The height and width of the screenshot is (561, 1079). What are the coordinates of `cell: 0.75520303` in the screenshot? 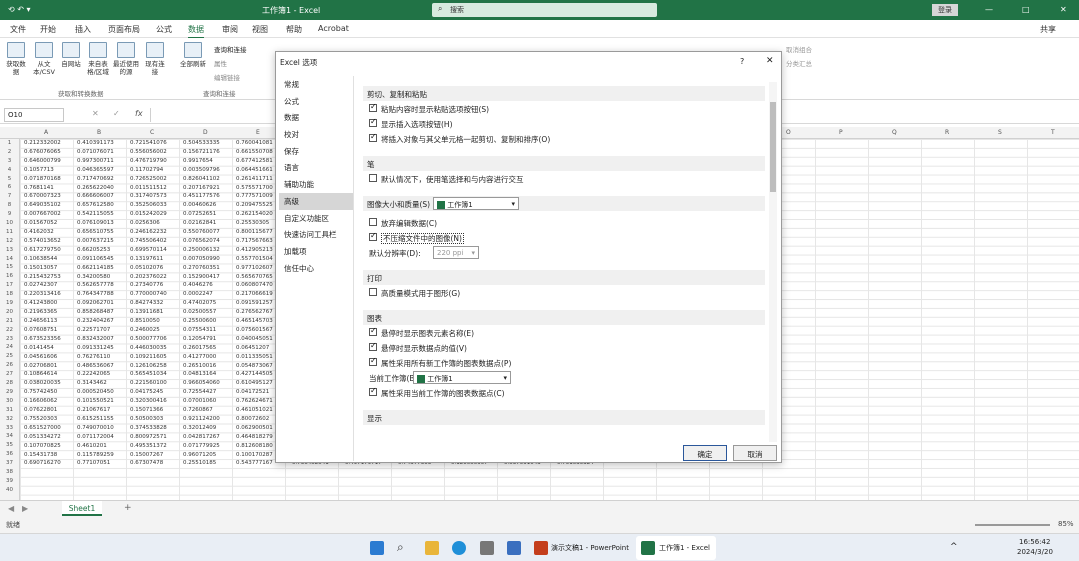 It's located at (40, 419).